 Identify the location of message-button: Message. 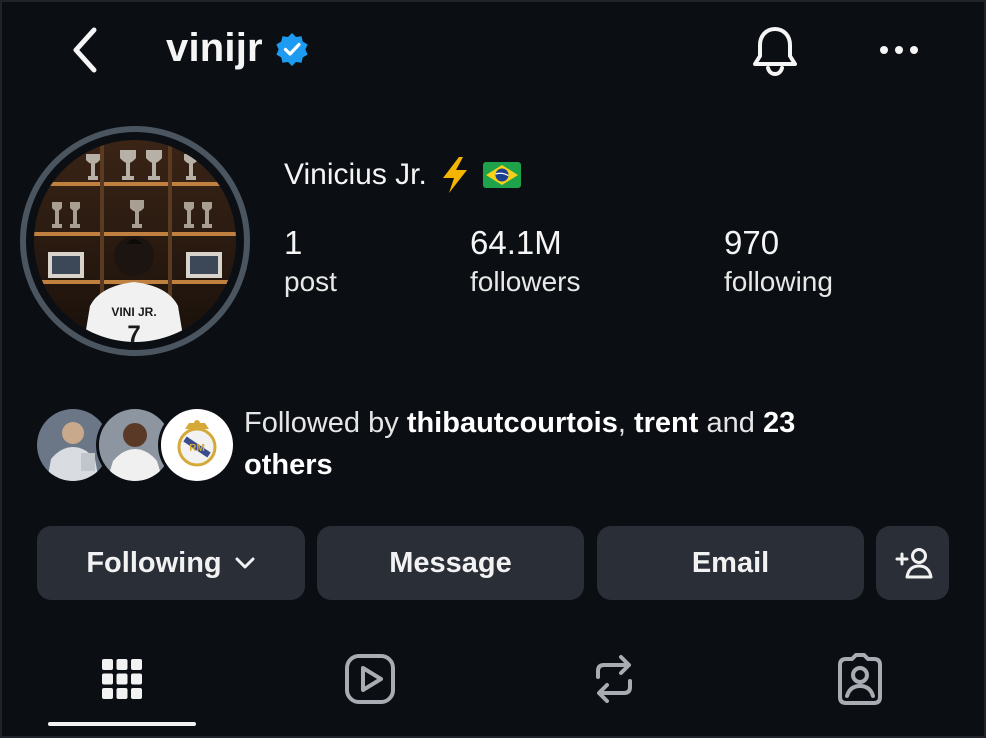
(450, 563).